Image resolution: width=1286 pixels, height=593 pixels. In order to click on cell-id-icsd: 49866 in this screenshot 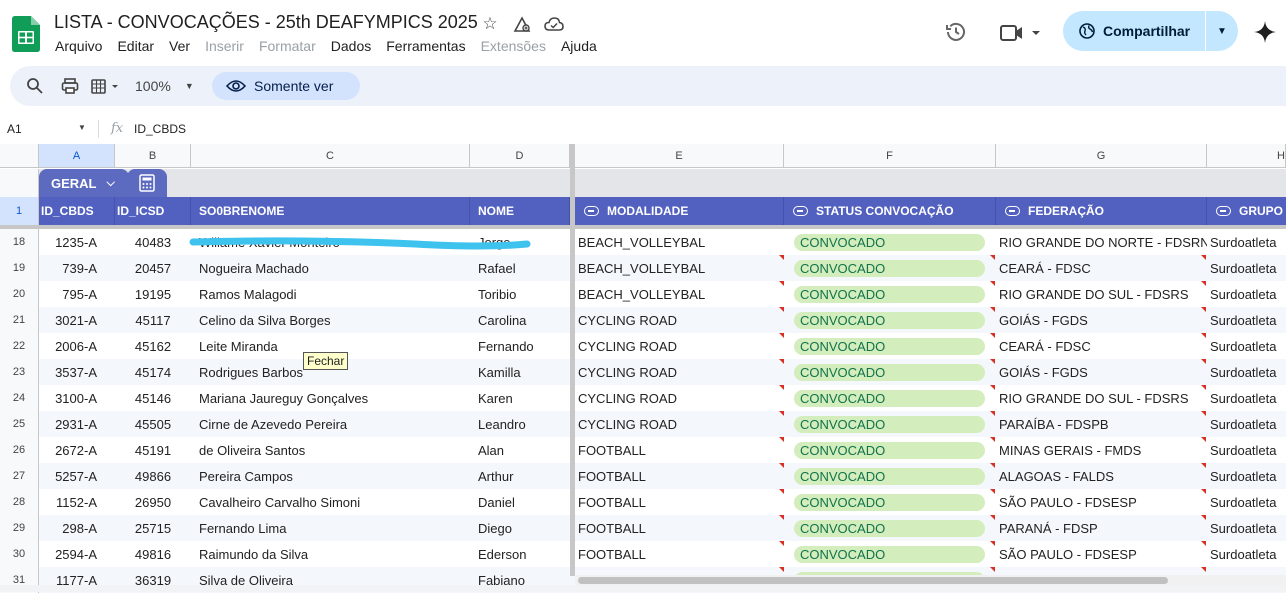, I will do `click(153, 476)`.